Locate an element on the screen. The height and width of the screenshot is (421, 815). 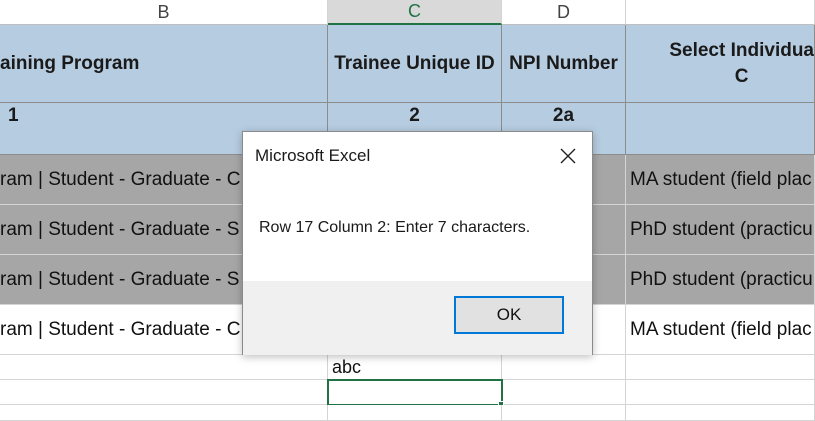
number-label: 1 is located at coordinates (13, 115).